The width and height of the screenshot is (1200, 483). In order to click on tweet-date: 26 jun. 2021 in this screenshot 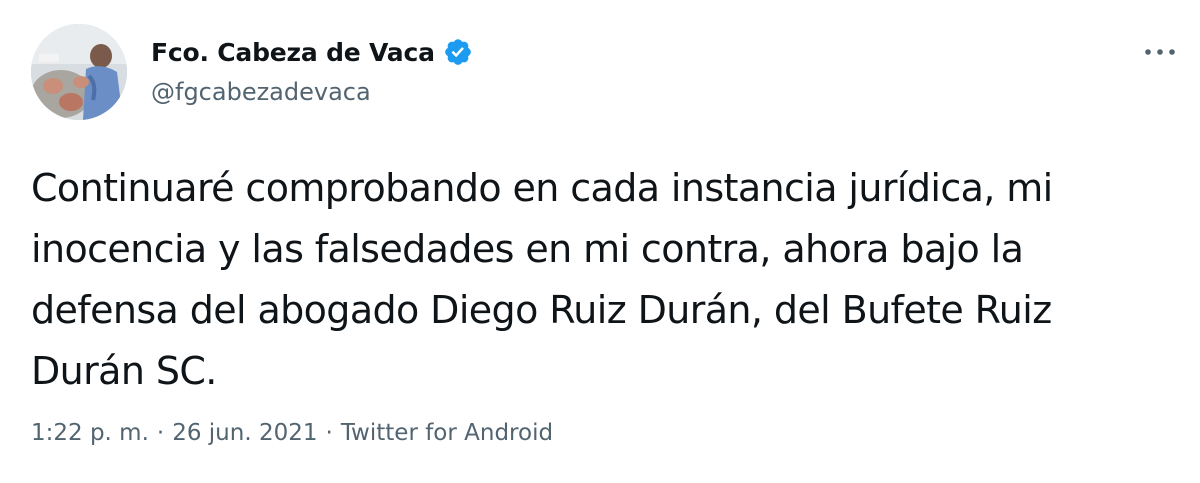, I will do `click(244, 433)`.